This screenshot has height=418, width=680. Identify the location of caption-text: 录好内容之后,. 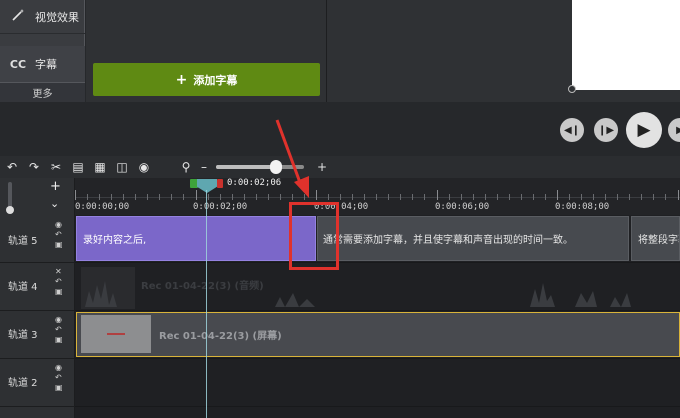
(115, 240).